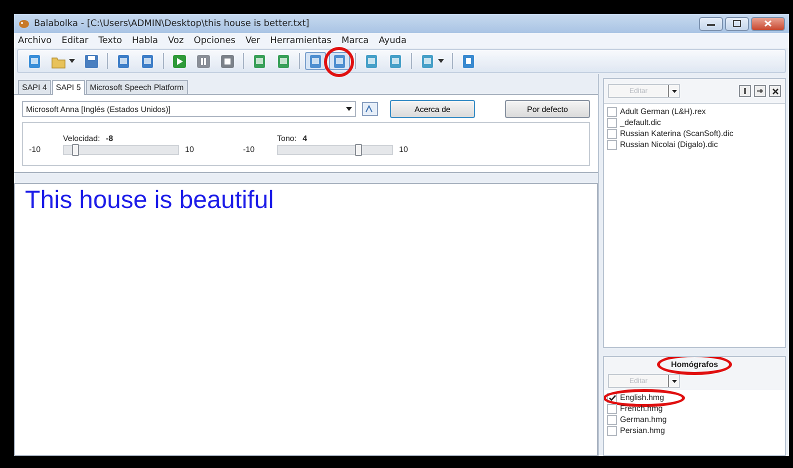 The height and width of the screenshot is (468, 793). What do you see at coordinates (35, 41) in the screenshot?
I see `menu-item: Archivo` at bounding box center [35, 41].